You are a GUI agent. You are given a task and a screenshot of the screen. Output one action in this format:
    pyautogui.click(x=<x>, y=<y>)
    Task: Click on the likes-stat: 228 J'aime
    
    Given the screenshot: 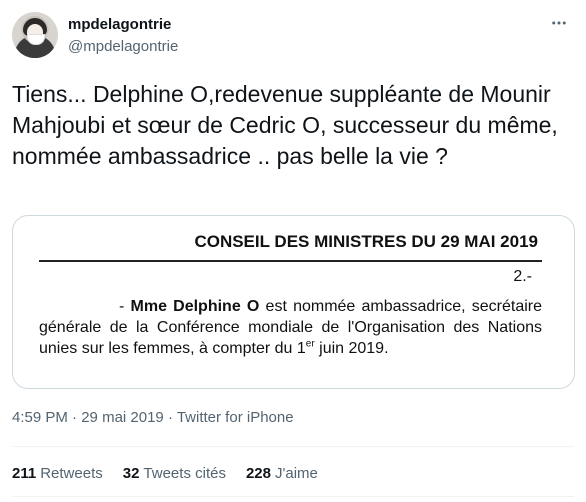 What is the action you would take?
    pyautogui.click(x=282, y=473)
    